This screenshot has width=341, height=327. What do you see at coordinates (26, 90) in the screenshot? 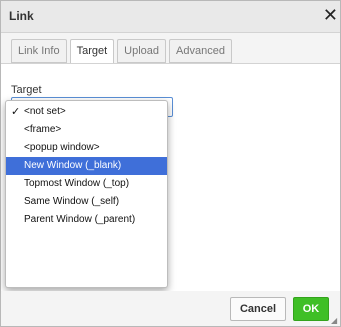
I see `target-label: Target` at bounding box center [26, 90].